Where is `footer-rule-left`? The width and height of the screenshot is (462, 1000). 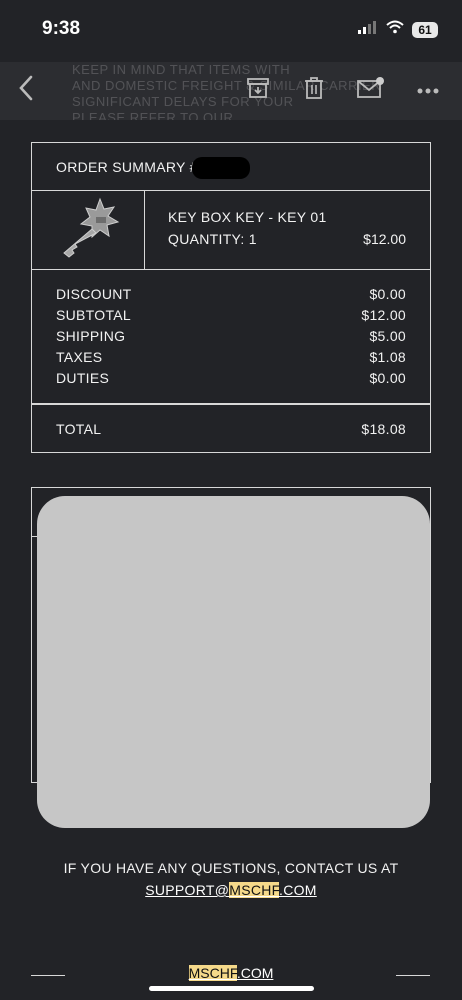 footer-rule-left is located at coordinates (48, 975).